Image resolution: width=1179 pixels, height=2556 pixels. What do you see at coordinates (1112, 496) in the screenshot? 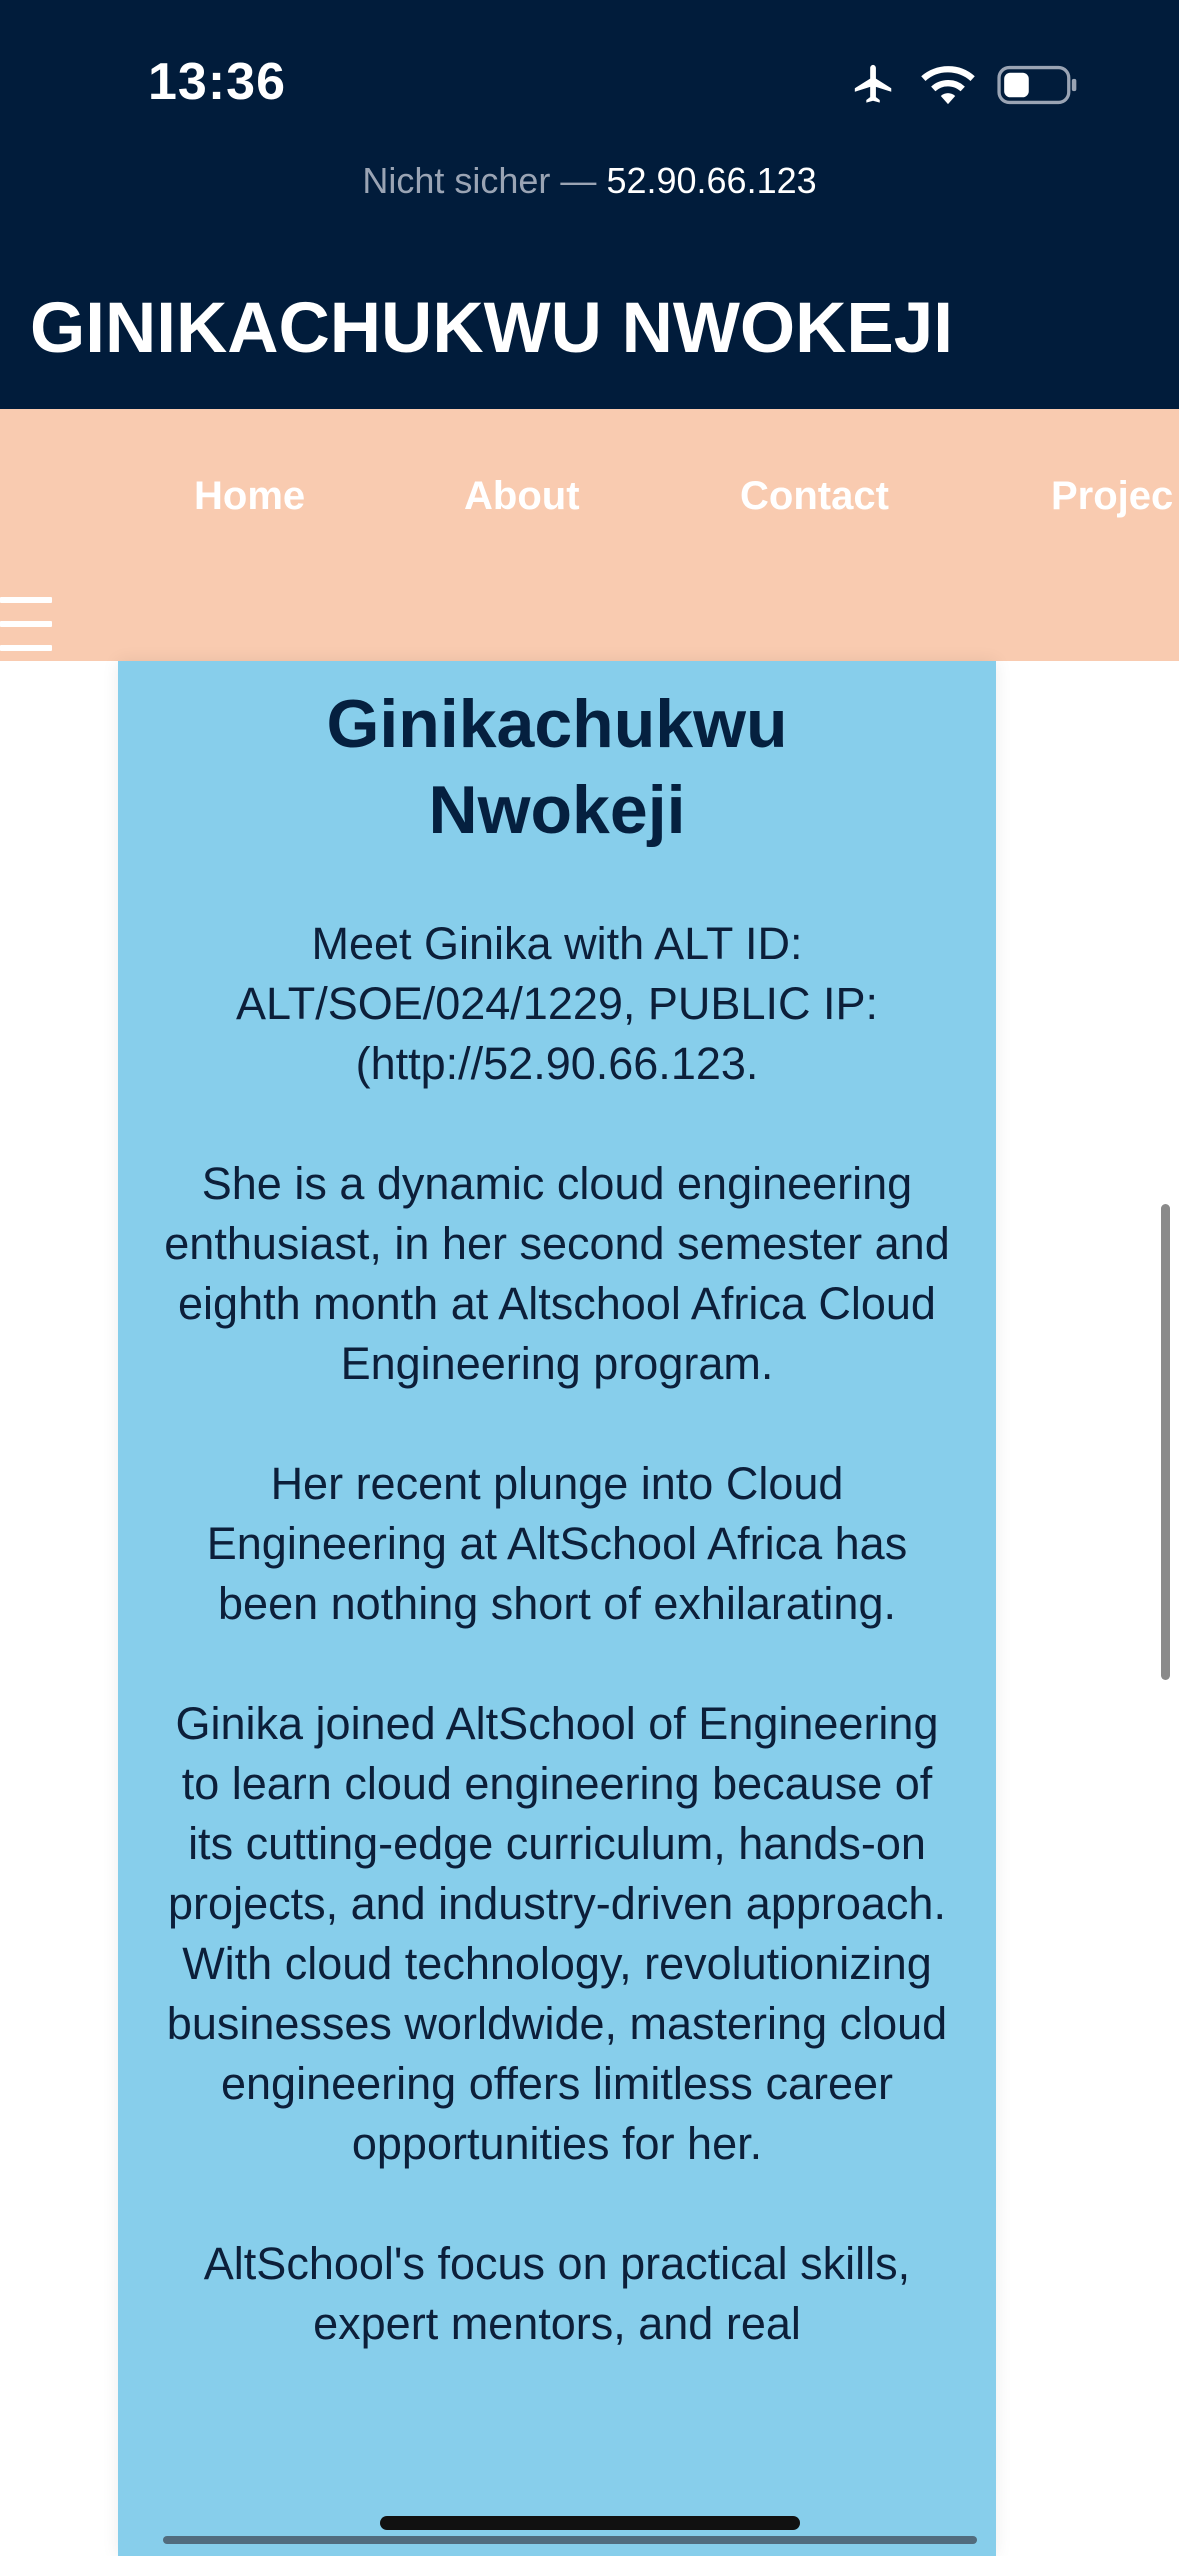
I see `nav-link-projects: Projec` at bounding box center [1112, 496].